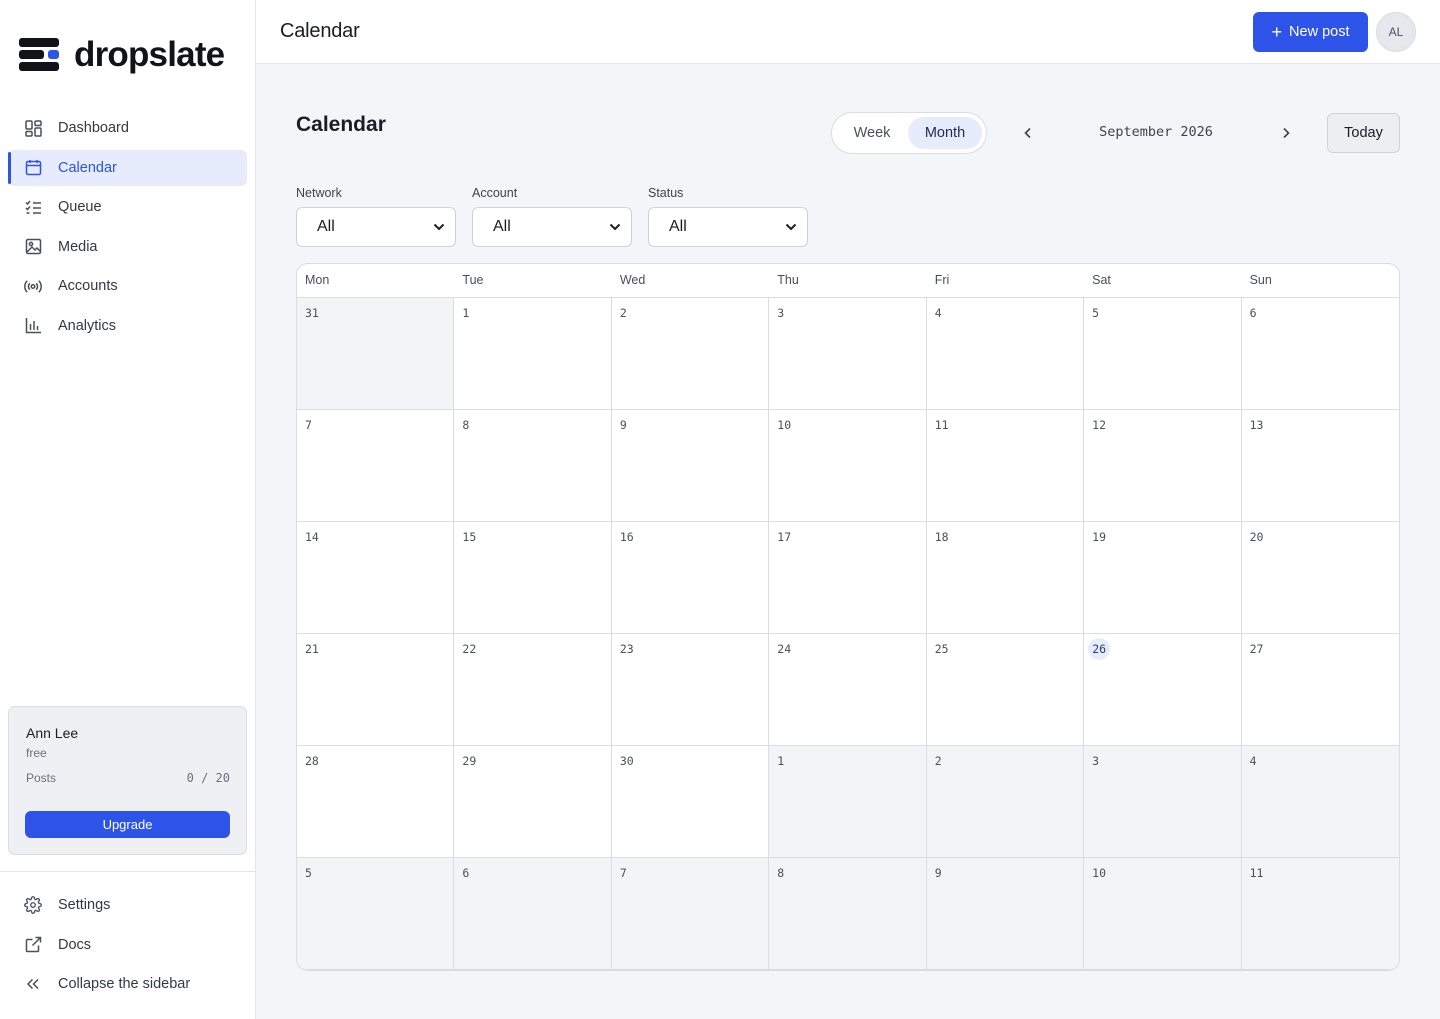 This screenshot has height=1019, width=1440. Describe the element at coordinates (848, 690) in the screenshot. I see `calendar-day: 24` at that location.